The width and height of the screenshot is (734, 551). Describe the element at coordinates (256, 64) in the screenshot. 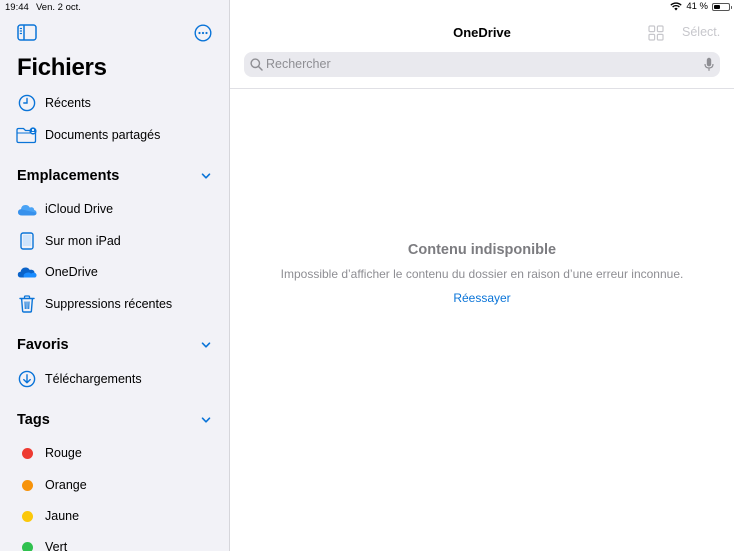

I see `search-icon` at that location.